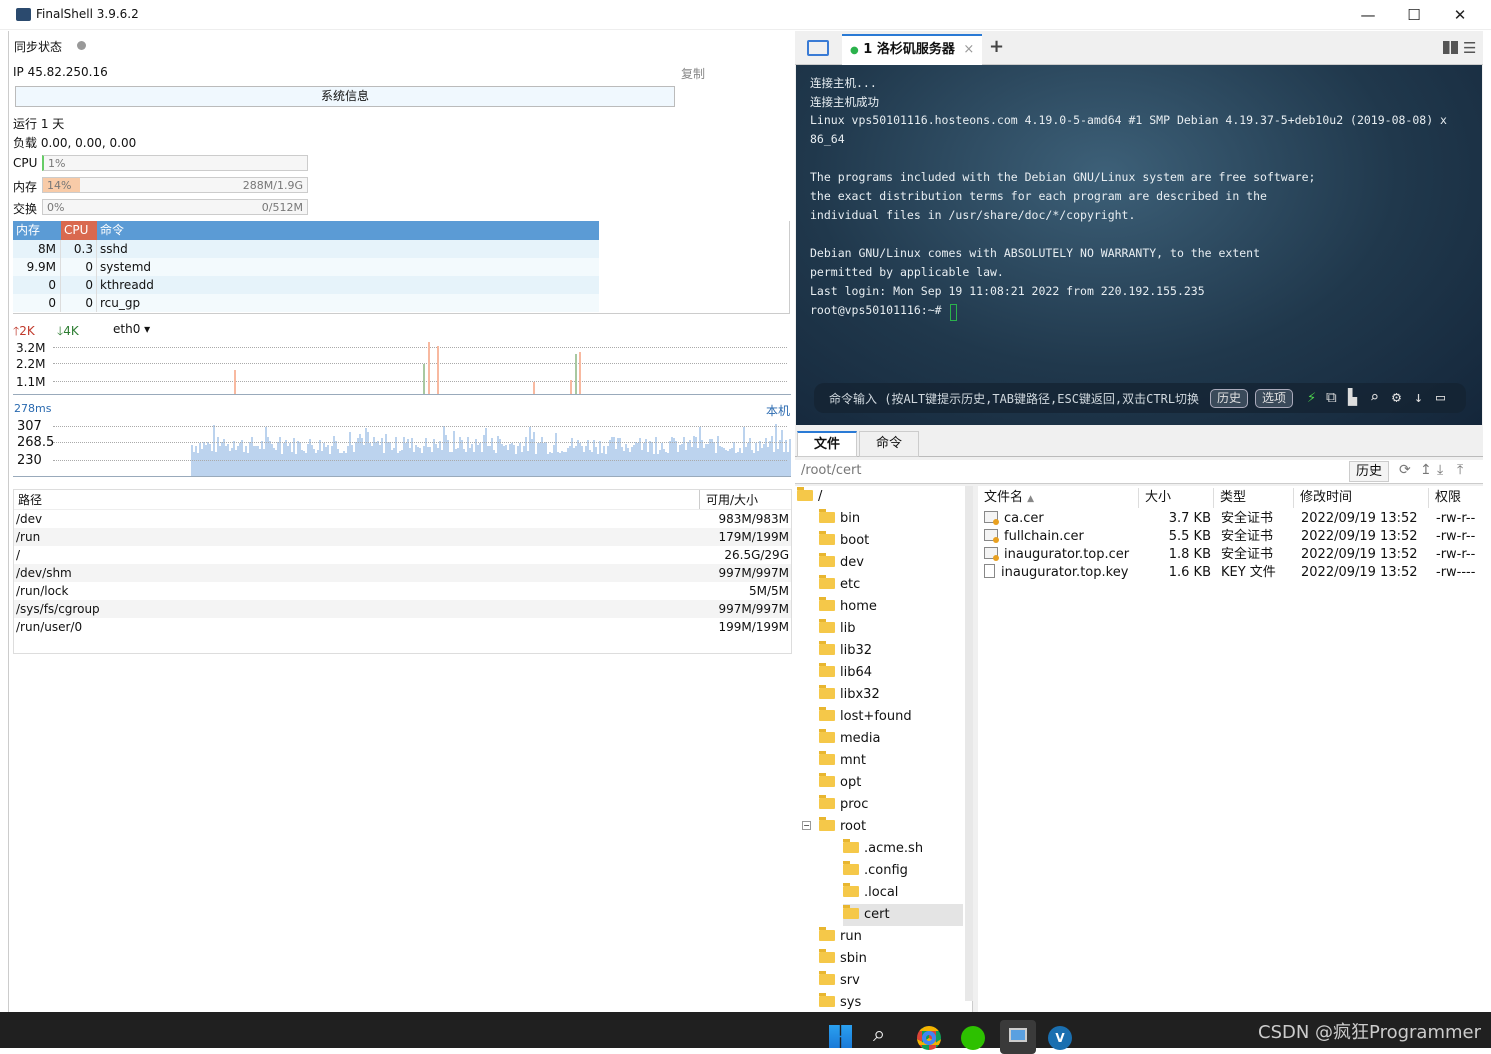 The image size is (1491, 1054). Describe the element at coordinates (839, 585) in the screenshot. I see `tree-item-etc: etc` at that location.